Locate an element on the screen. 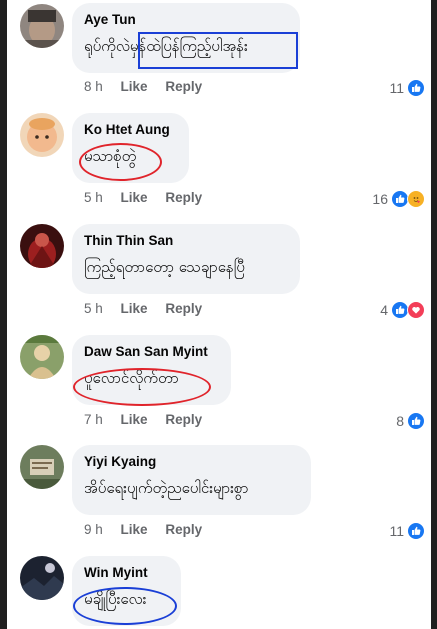  comment-author: Aye Tun is located at coordinates (186, 20).